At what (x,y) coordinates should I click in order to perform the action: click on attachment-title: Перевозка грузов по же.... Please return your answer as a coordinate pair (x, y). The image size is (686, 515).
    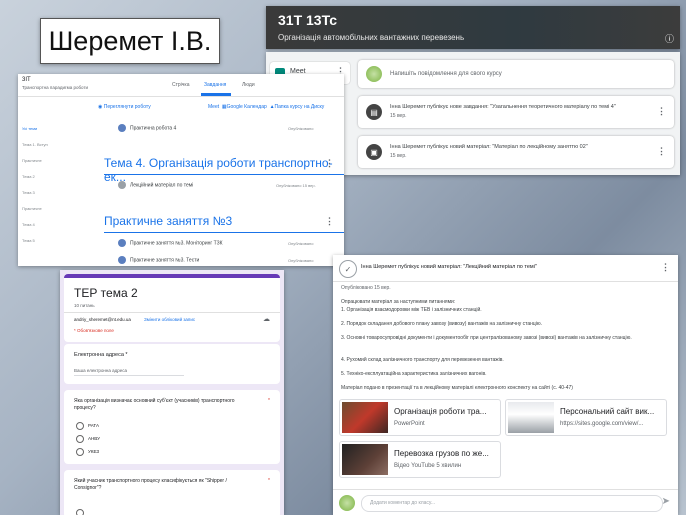
    Looking at the image, I should click on (441, 453).